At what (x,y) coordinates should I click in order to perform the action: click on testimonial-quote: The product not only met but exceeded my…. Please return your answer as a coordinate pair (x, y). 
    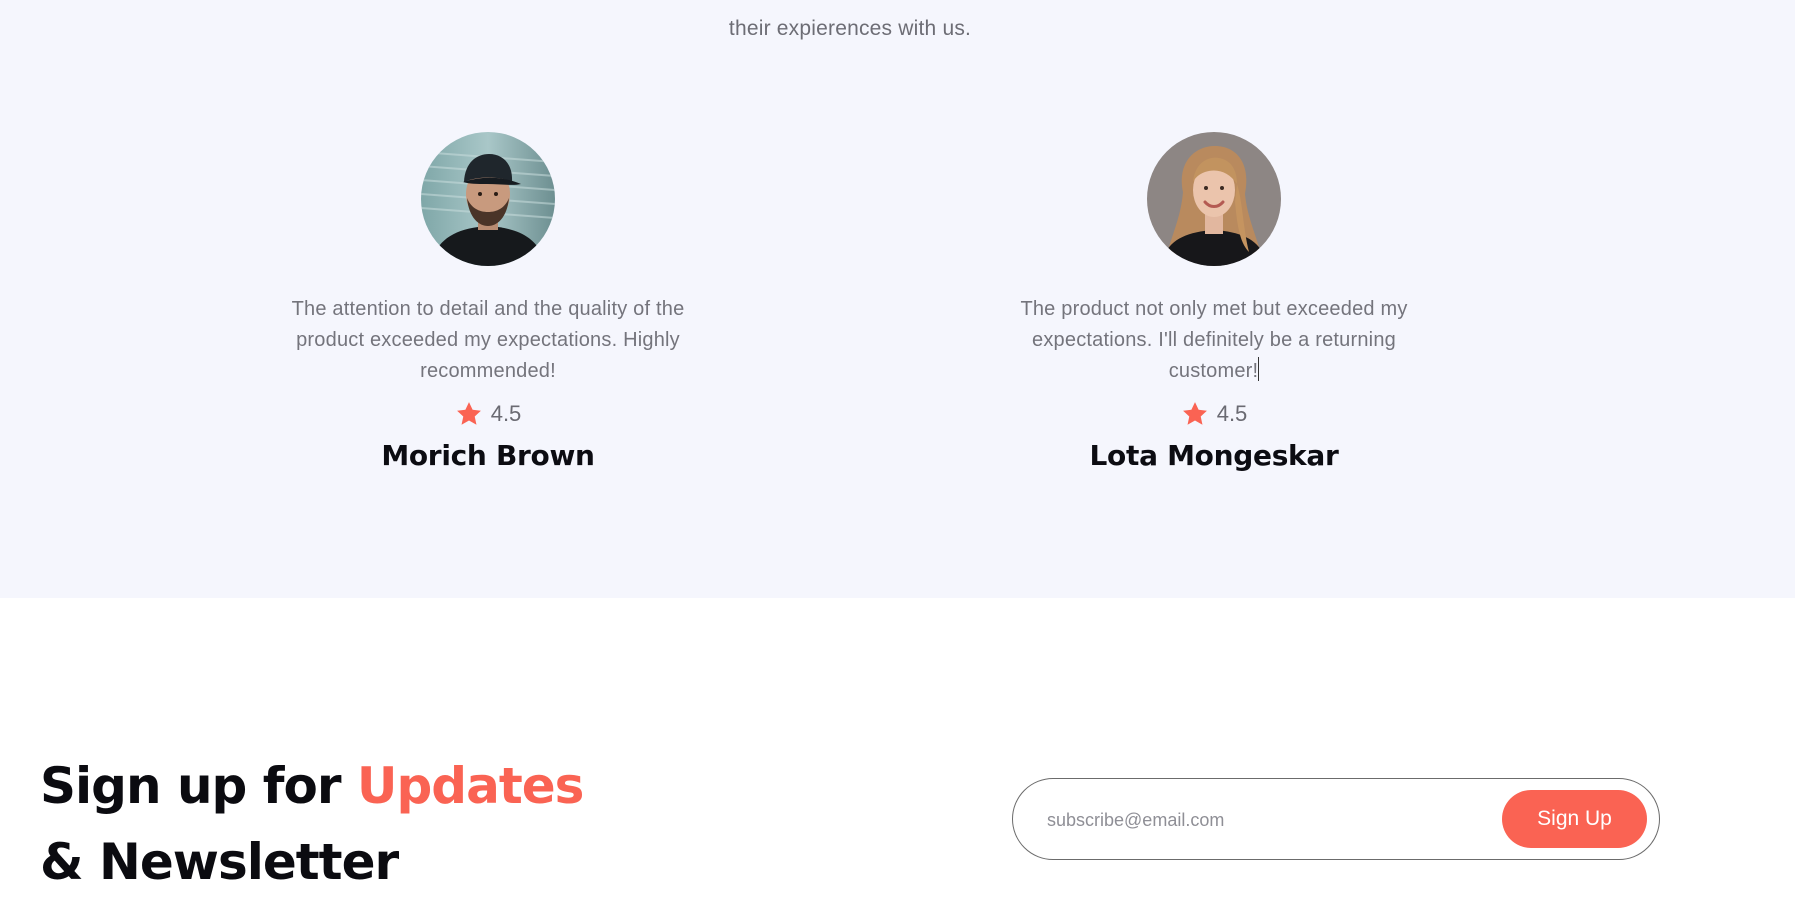
    Looking at the image, I should click on (1214, 340).